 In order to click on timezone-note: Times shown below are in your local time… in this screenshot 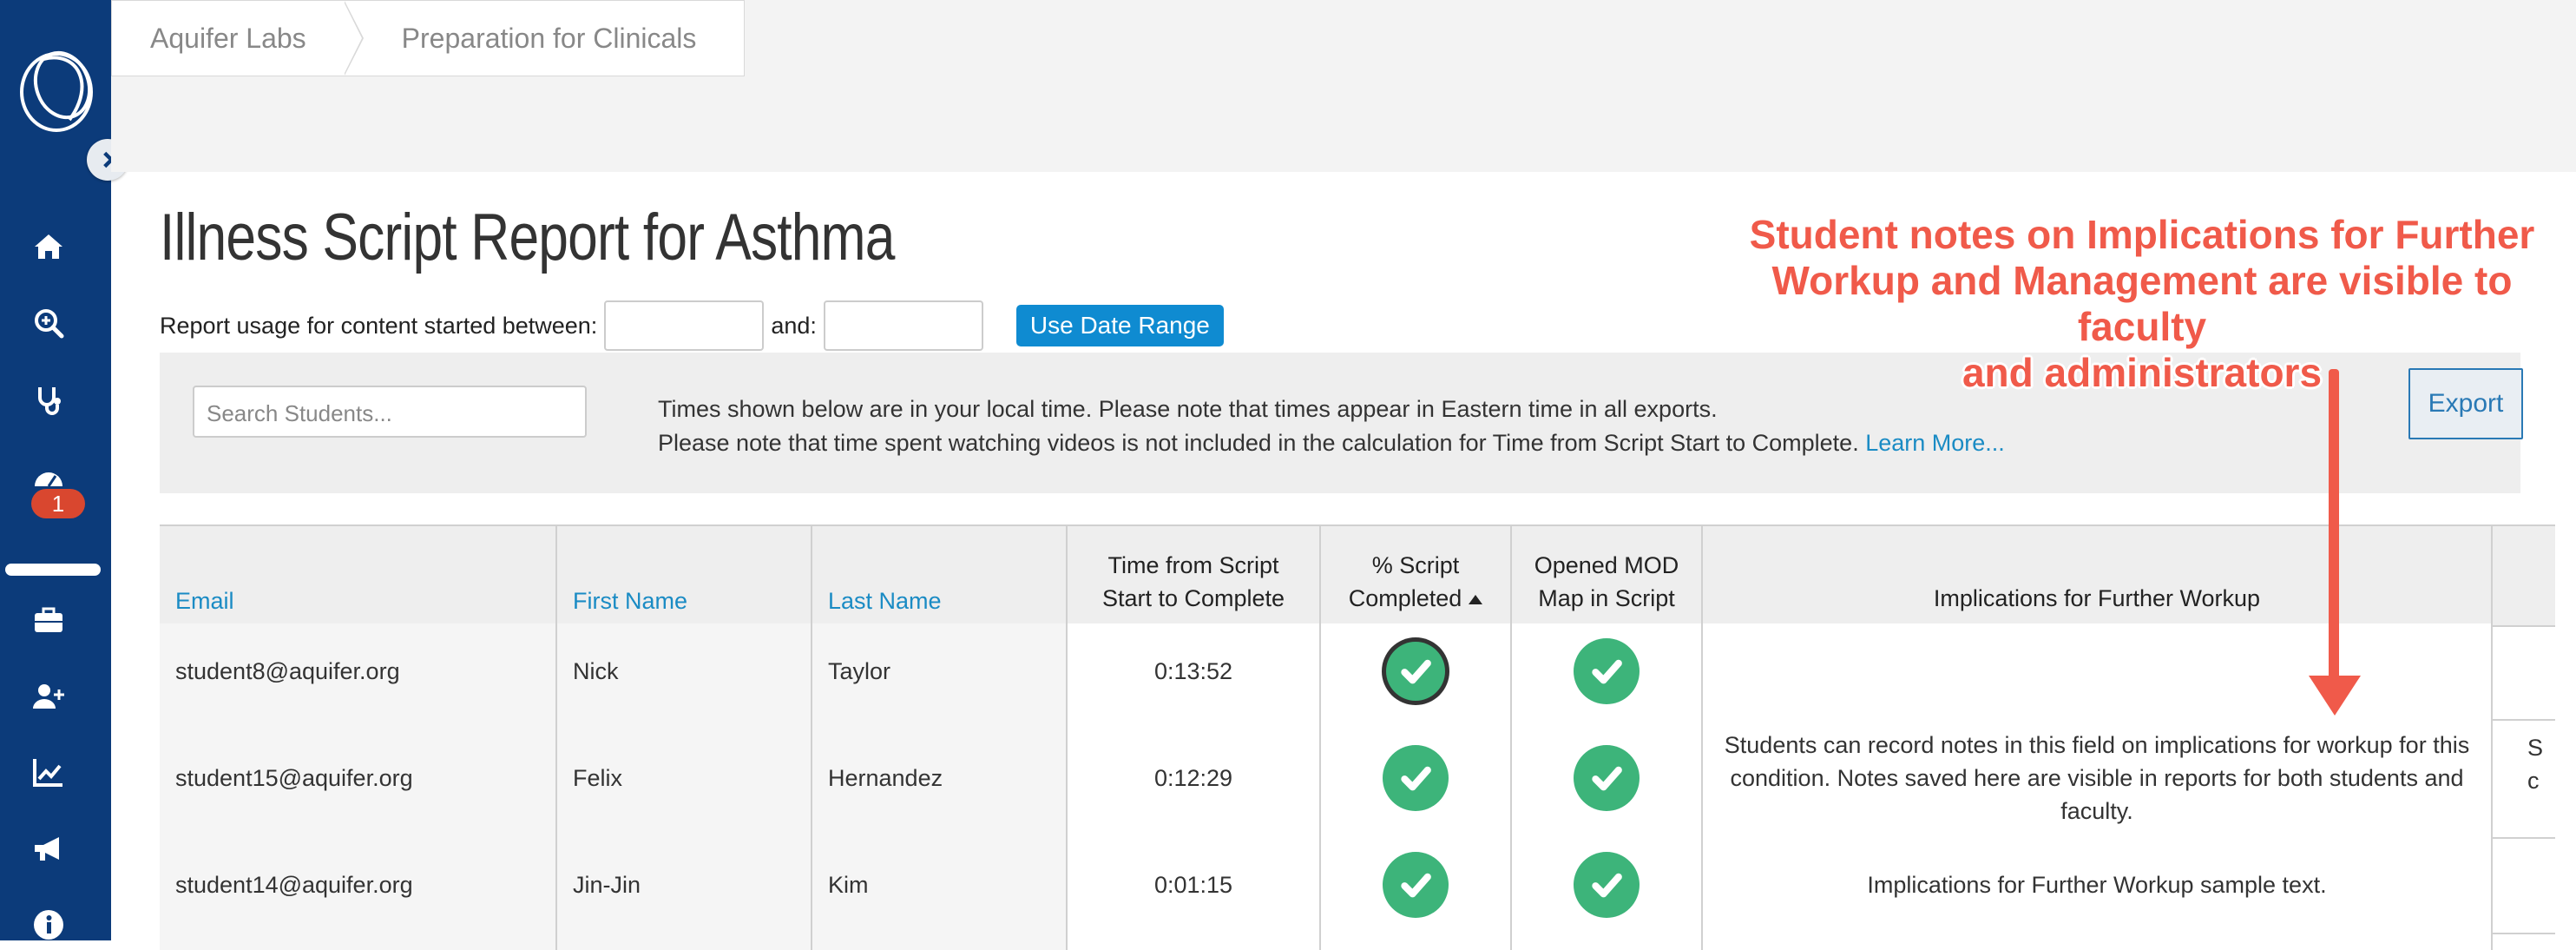, I will do `click(1188, 409)`.